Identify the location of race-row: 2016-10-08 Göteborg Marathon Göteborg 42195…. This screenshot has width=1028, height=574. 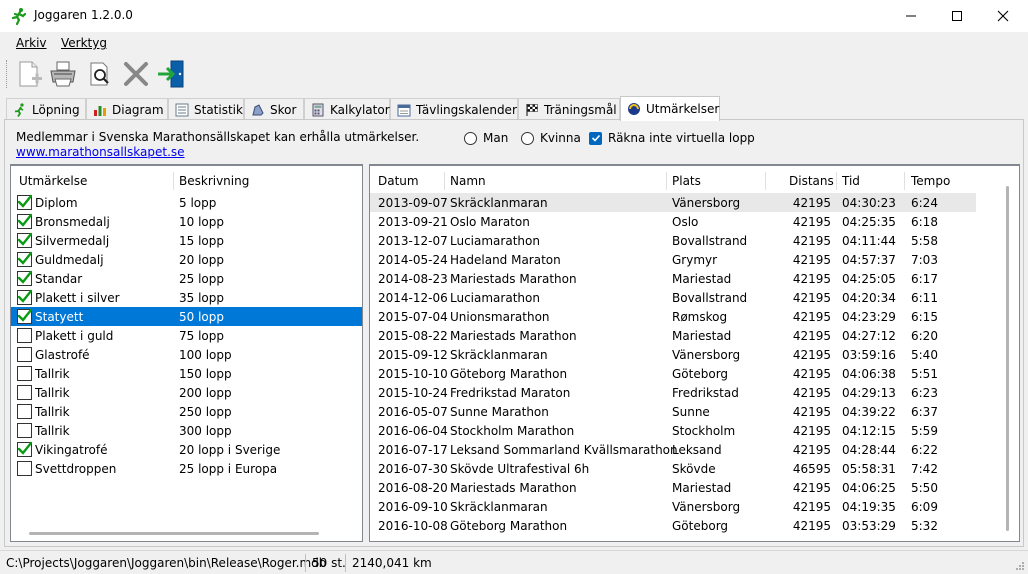
(673, 525).